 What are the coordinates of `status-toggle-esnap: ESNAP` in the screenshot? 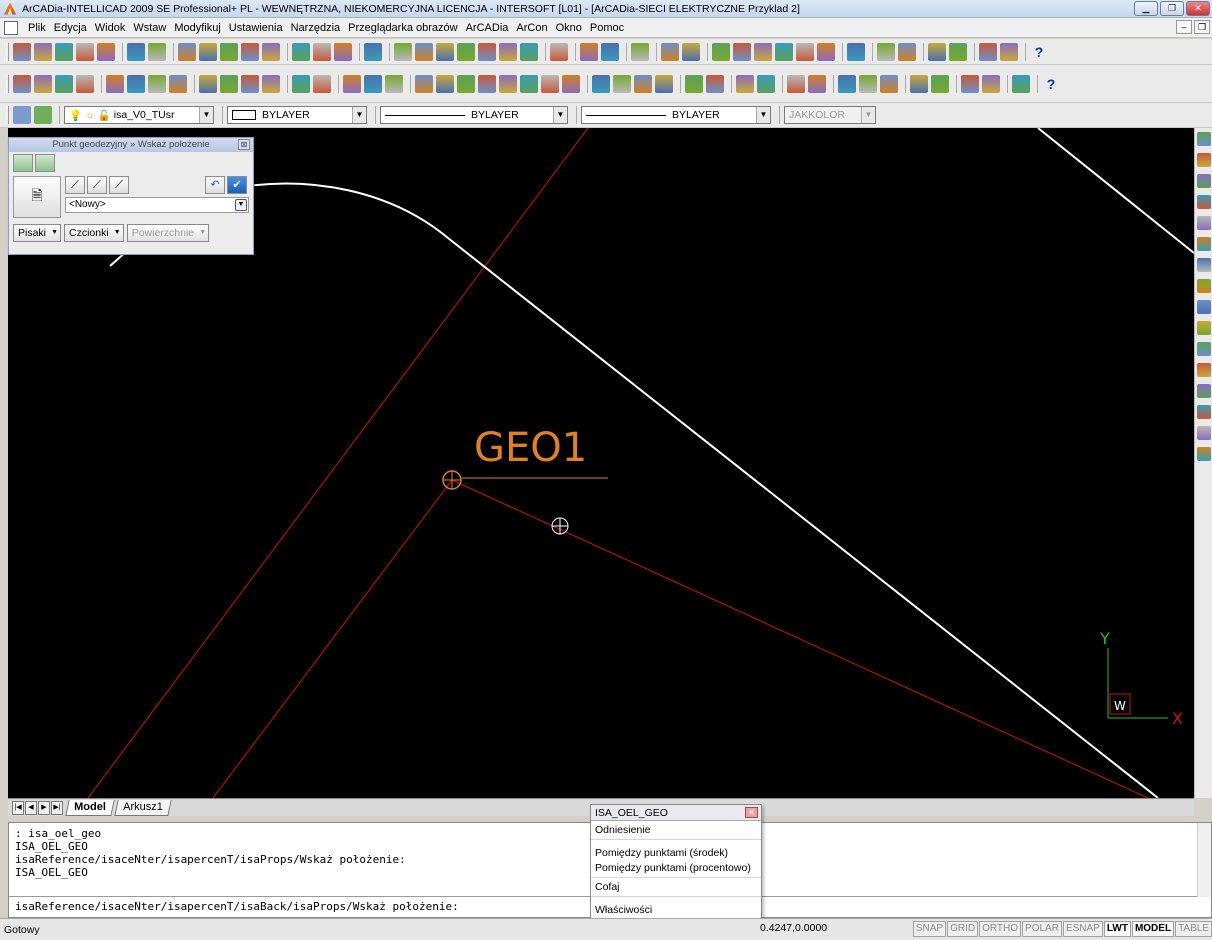 It's located at (1082, 929).